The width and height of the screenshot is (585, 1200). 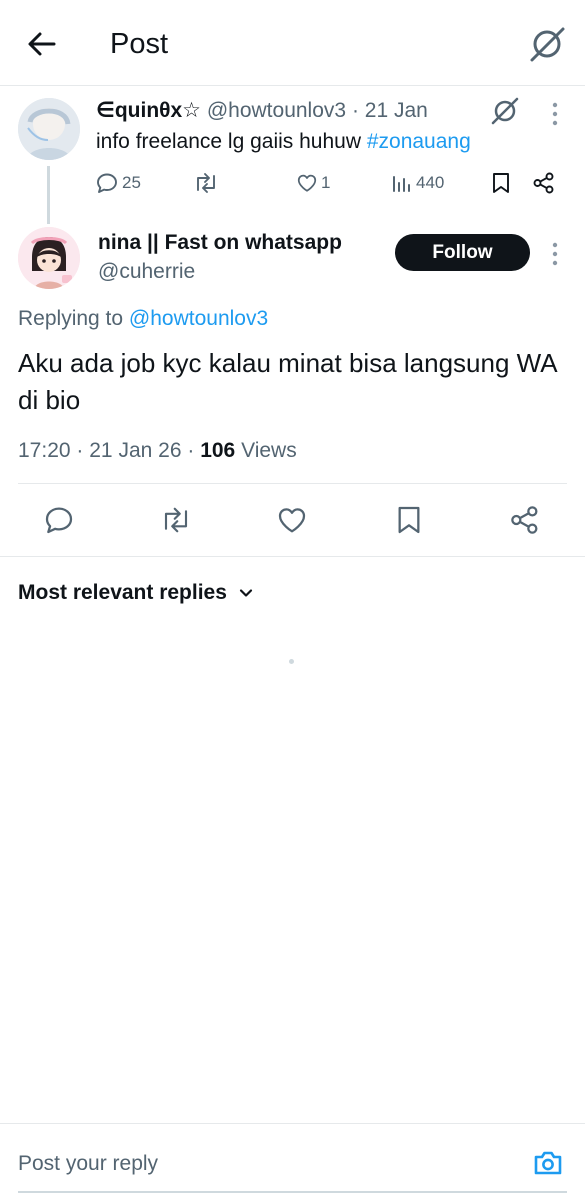 What do you see at coordinates (292, 183) in the screenshot?
I see `parent-action-bar: 25 1 440` at bounding box center [292, 183].